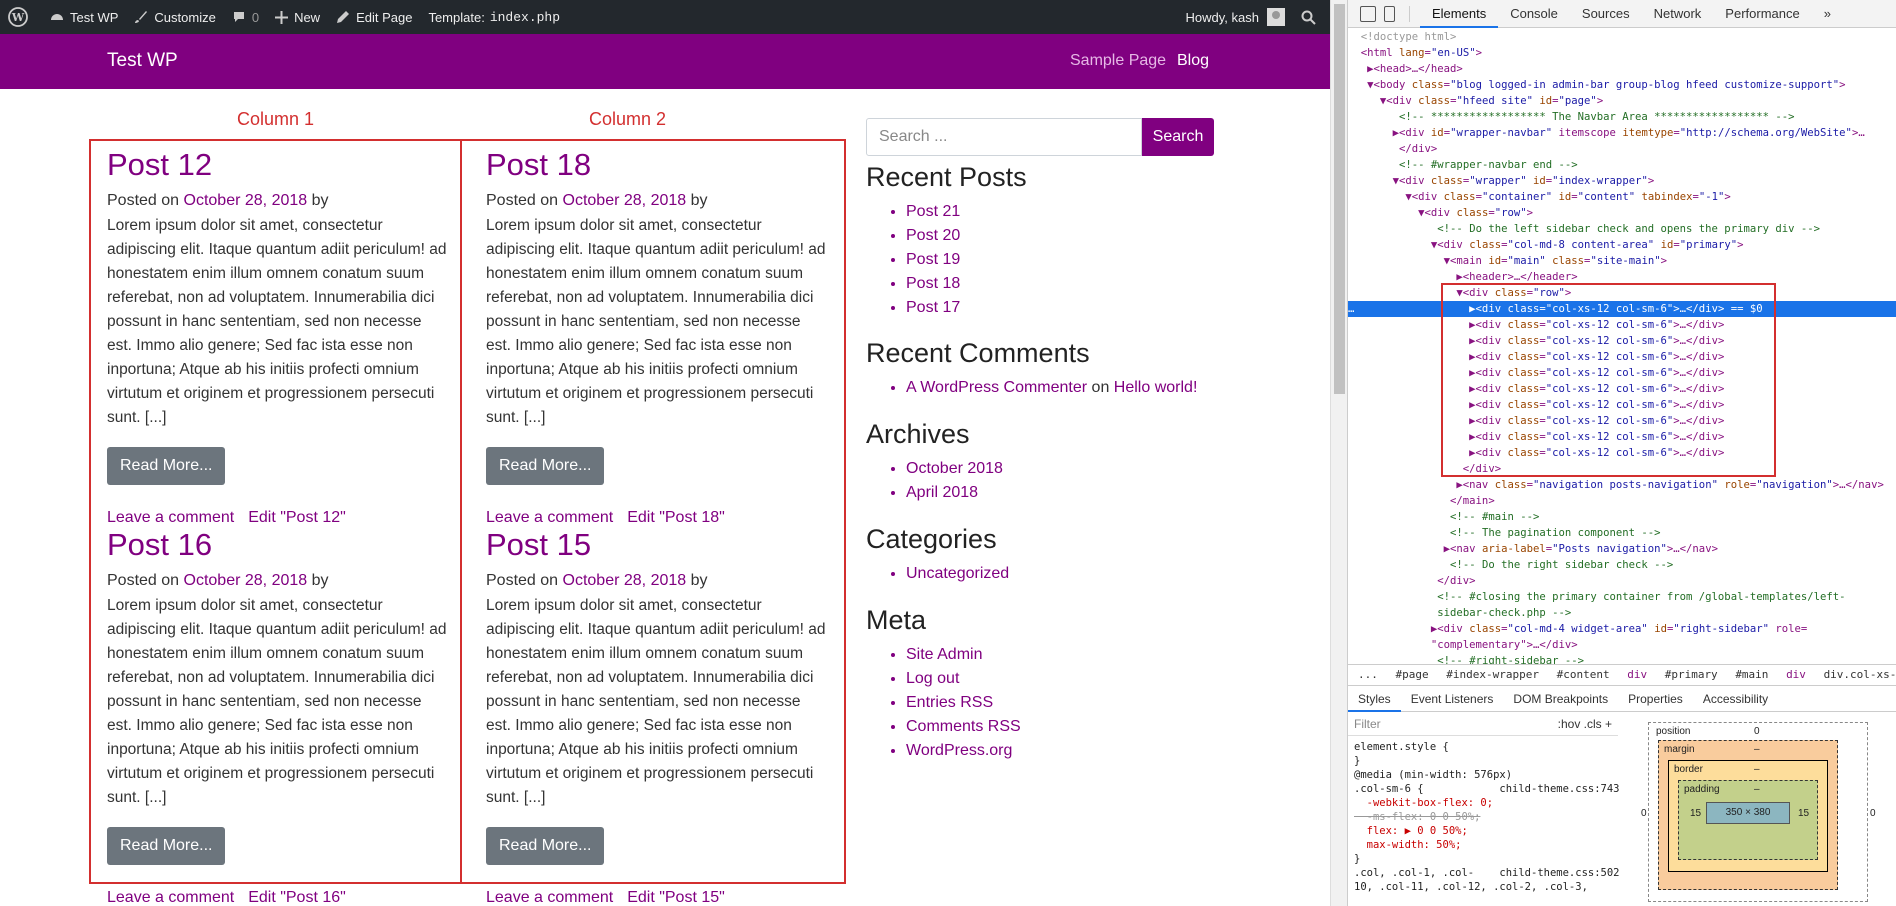 The width and height of the screenshot is (1896, 906). What do you see at coordinates (1193, 61) in the screenshot?
I see `nav-link-blog: Blog` at bounding box center [1193, 61].